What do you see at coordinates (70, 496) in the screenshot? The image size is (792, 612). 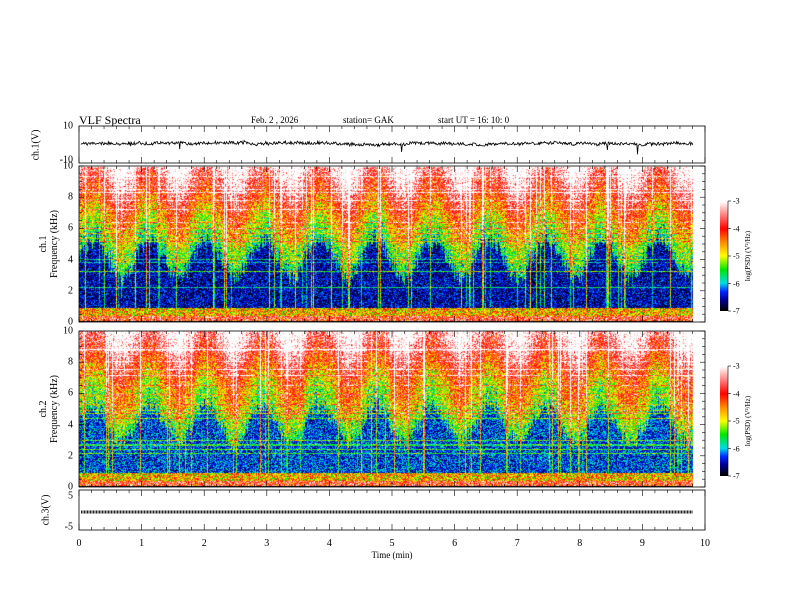 I see `ch3-ytick-label: 5` at bounding box center [70, 496].